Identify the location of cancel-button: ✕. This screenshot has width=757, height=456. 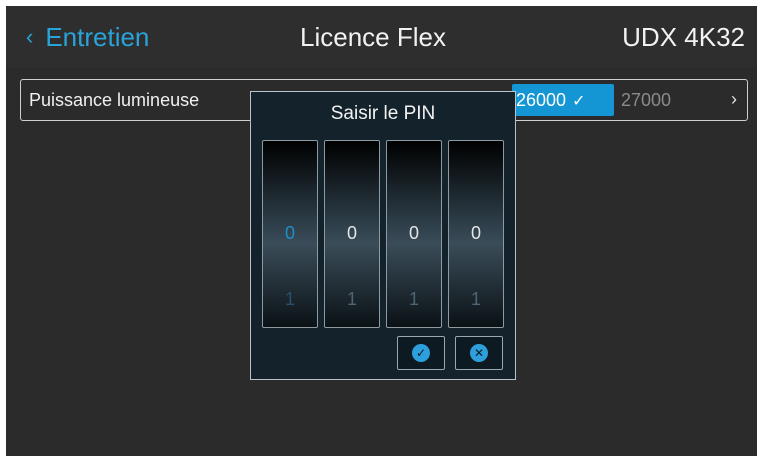
(479, 353).